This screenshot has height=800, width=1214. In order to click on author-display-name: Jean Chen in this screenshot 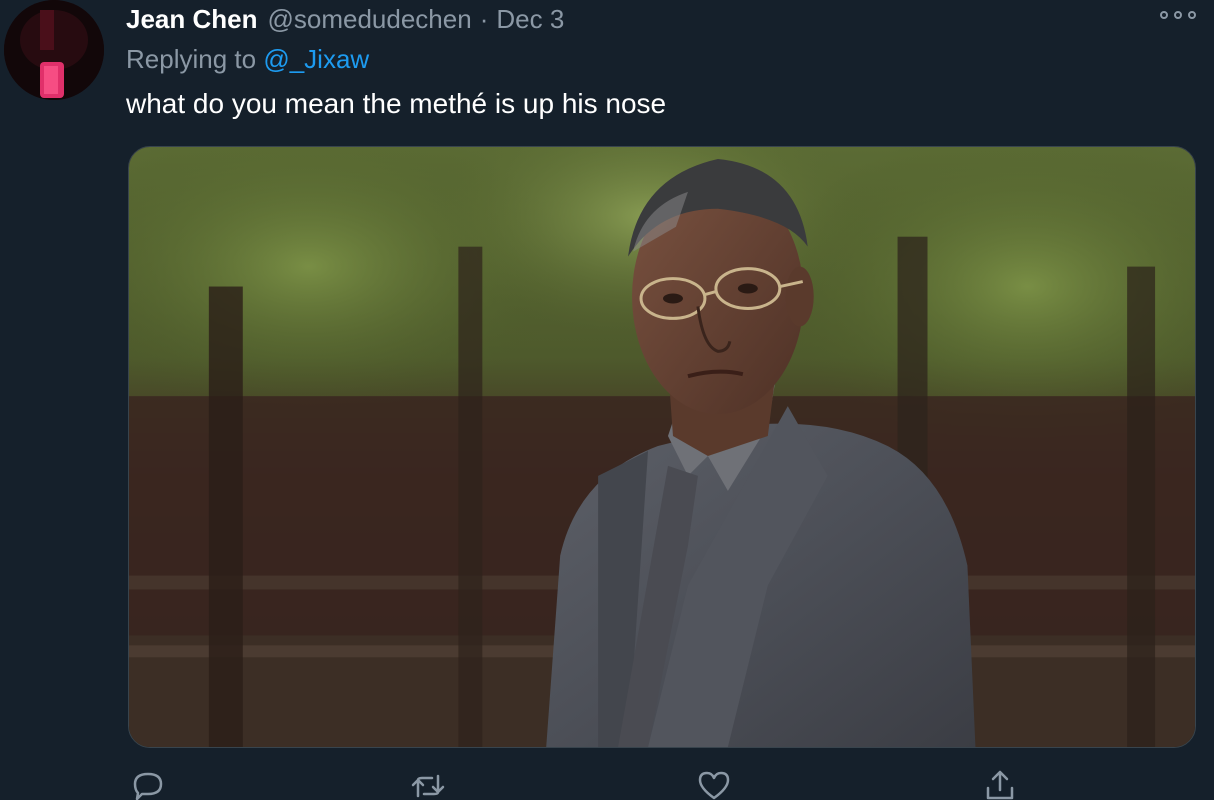, I will do `click(192, 19)`.